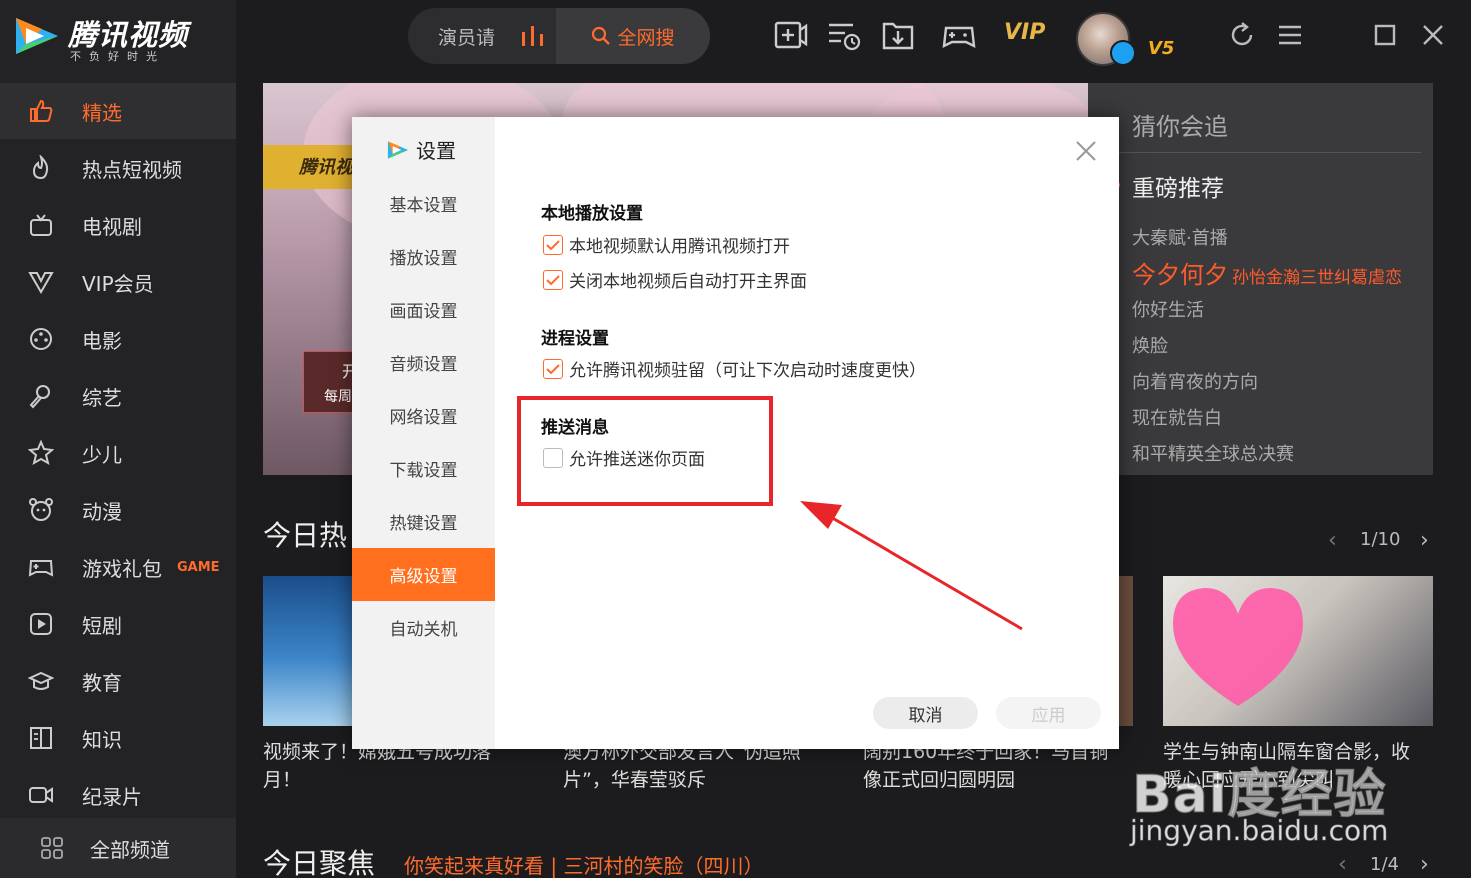  What do you see at coordinates (1380, 539) in the screenshot?
I see `today-hot-pager: 1/10` at bounding box center [1380, 539].